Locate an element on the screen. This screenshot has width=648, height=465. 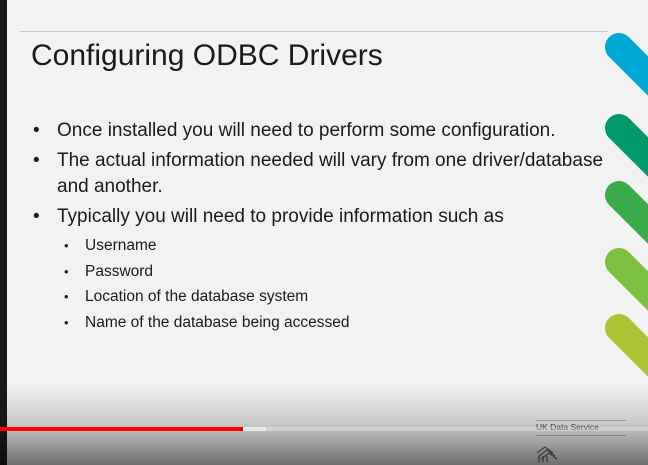
uk-data-service-logo-icon is located at coordinates (547, 454).